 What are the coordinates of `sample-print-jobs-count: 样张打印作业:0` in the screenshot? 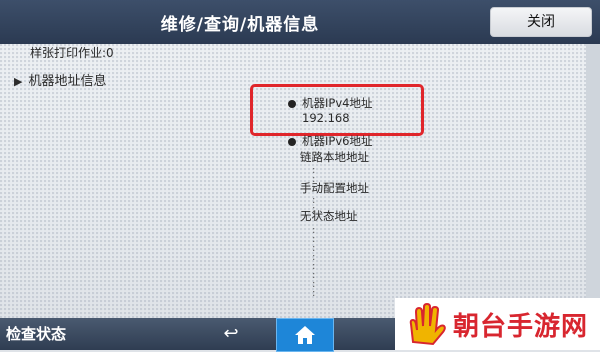 It's located at (72, 53).